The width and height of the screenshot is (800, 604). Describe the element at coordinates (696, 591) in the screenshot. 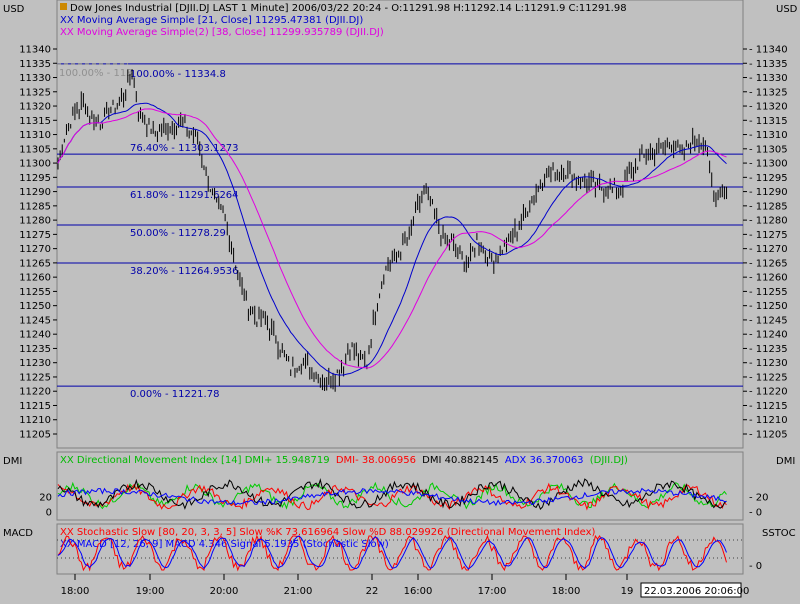

I see `cursor-time-label: 22.03.2006 20:06:00` at that location.